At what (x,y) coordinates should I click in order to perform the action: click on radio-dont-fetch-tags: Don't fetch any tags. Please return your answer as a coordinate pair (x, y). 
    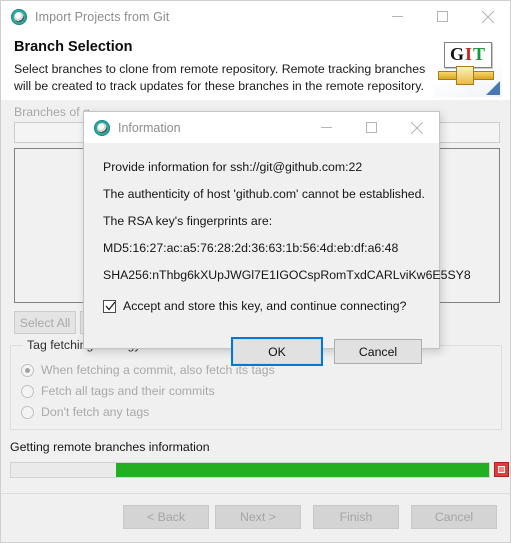
    Looking at the image, I should click on (85, 412).